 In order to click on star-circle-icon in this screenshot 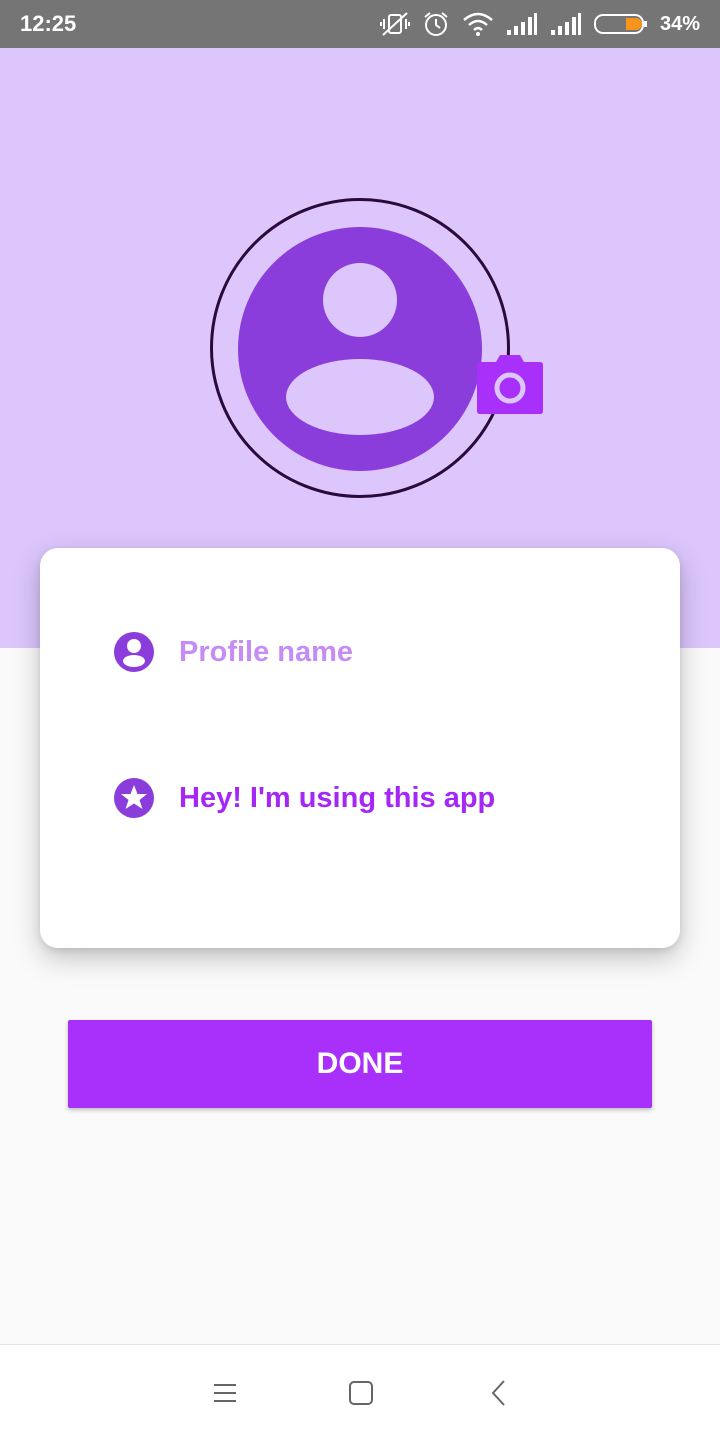, I will do `click(134, 798)`.